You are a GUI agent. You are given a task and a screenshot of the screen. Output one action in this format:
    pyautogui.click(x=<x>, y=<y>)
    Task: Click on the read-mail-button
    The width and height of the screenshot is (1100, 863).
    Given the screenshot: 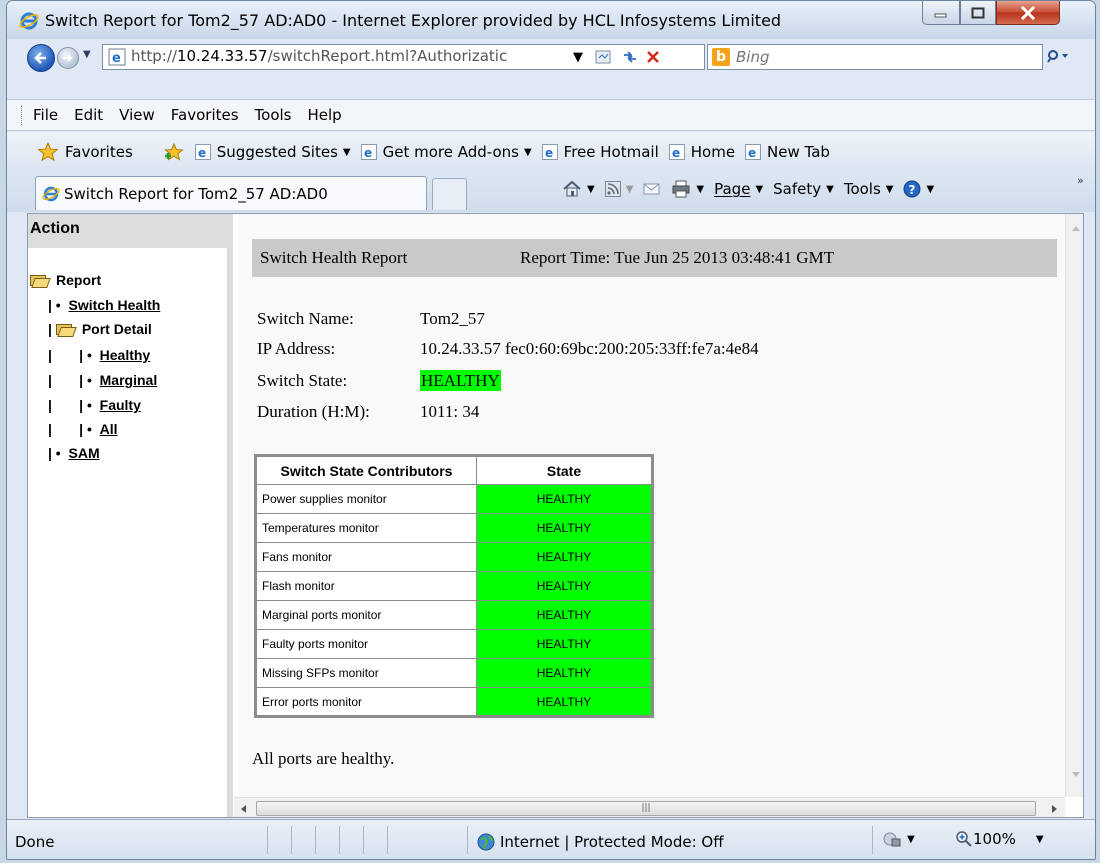 What is the action you would take?
    pyautogui.click(x=652, y=189)
    